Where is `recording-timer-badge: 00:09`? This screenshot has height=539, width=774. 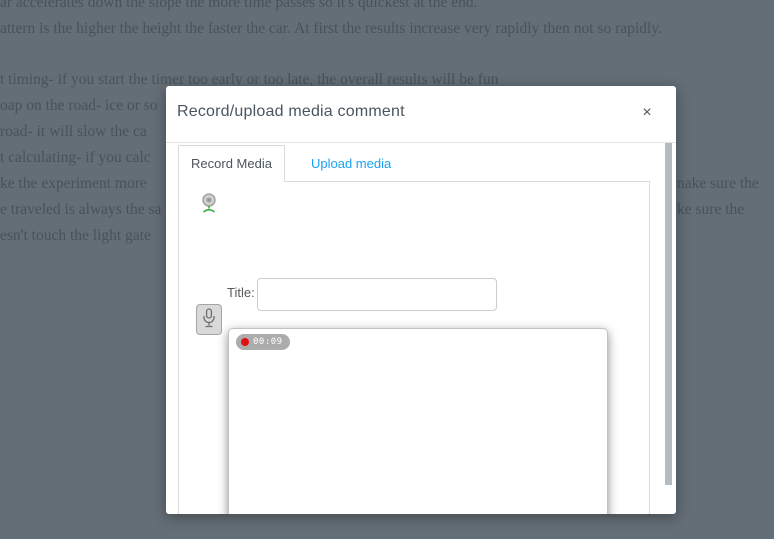
recording-timer-badge: 00:09 is located at coordinates (263, 342).